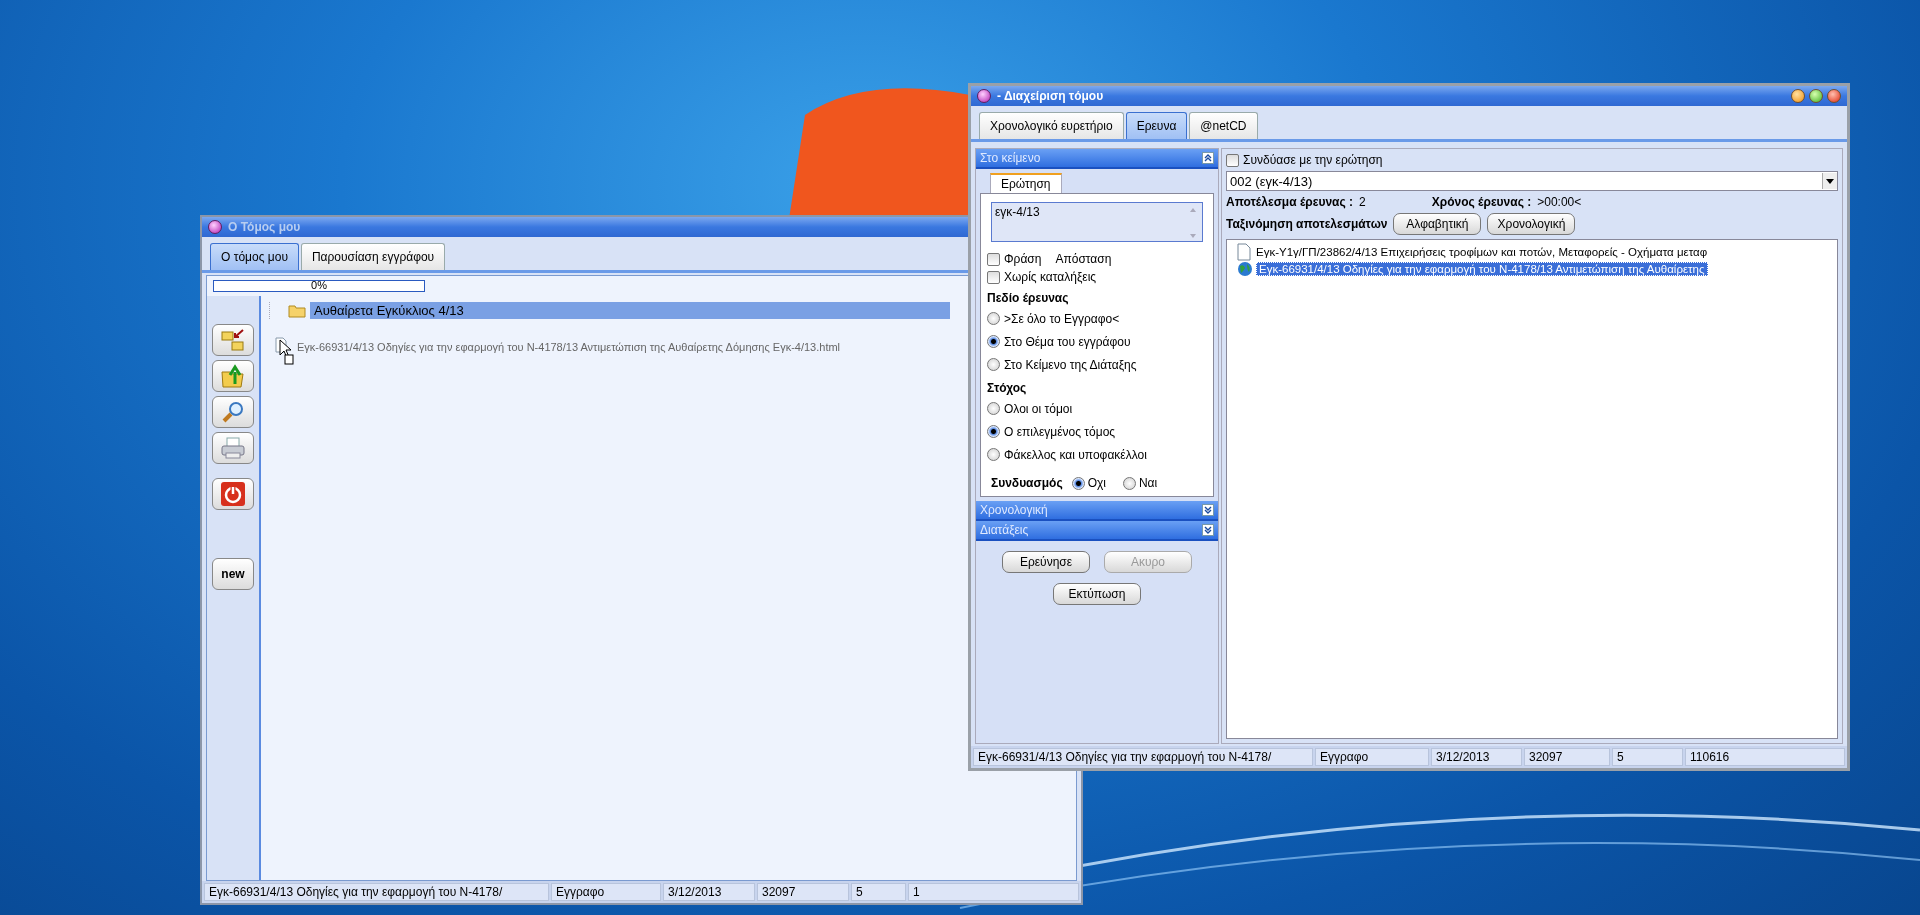 The height and width of the screenshot is (915, 1920). Describe the element at coordinates (1531, 224) in the screenshot. I see `sort-button: Χρονολογική` at that location.